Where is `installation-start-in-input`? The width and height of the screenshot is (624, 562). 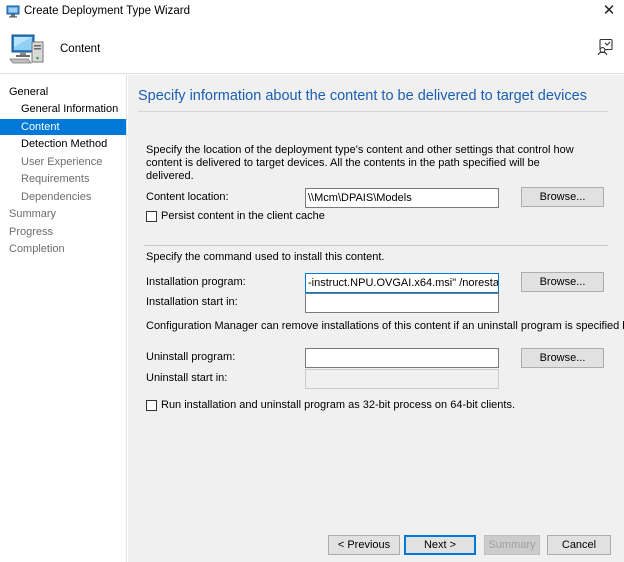 installation-start-in-input is located at coordinates (402, 303).